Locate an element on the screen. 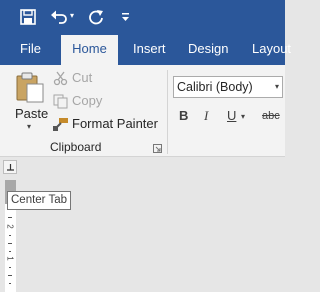  tab-selector is located at coordinates (10, 167).